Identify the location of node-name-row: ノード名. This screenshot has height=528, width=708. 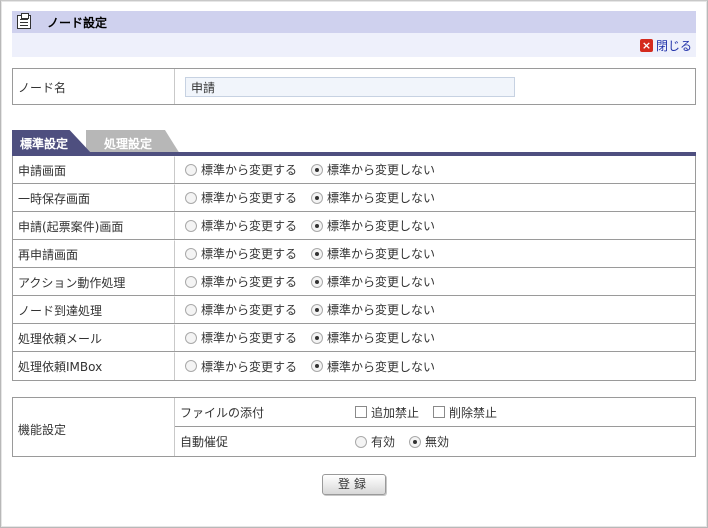
(354, 86).